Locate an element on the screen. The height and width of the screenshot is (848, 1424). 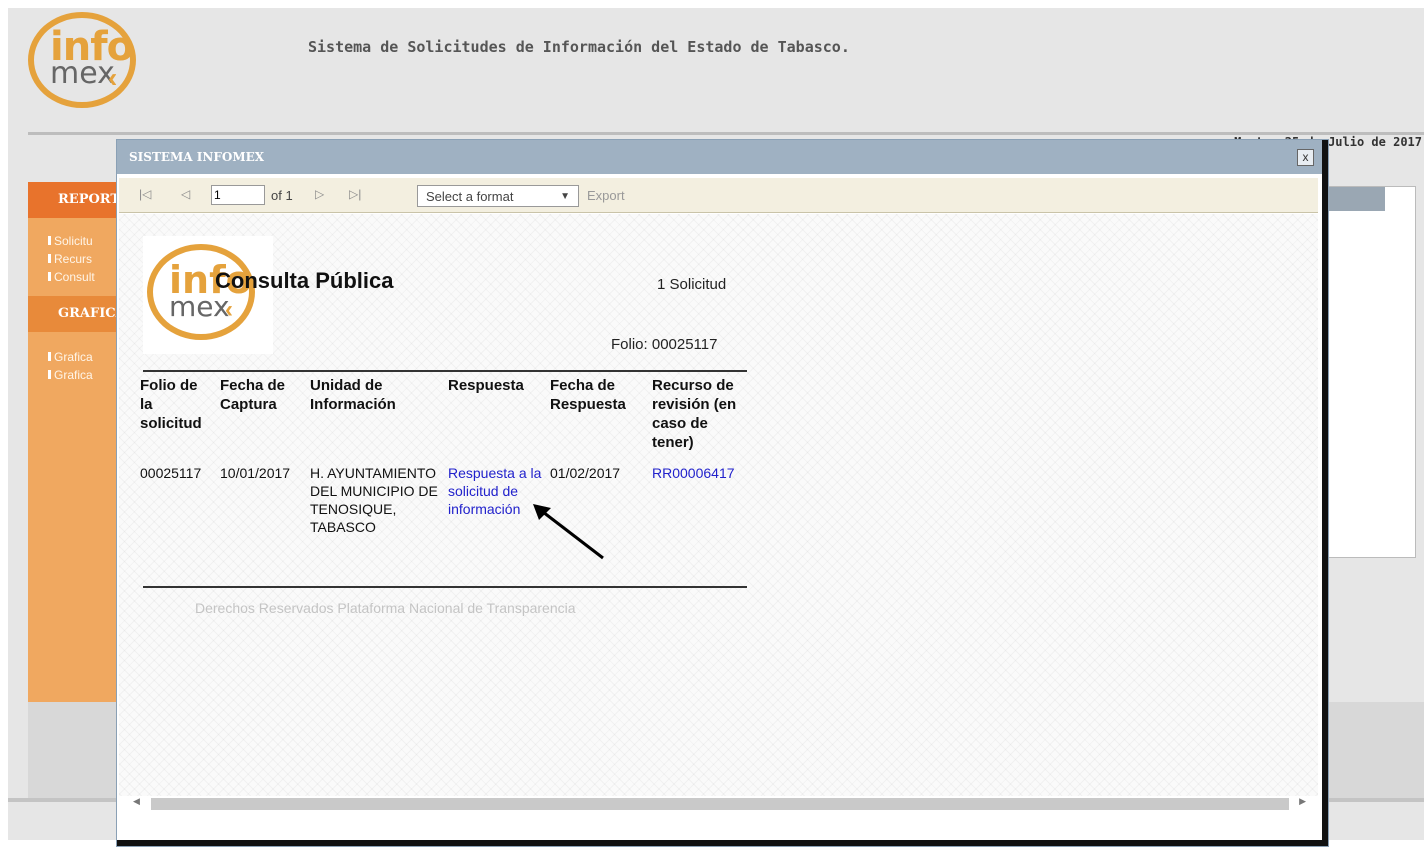
column-header-fecha-respuesta: Fecha de Respuesta is located at coordinates (588, 395).